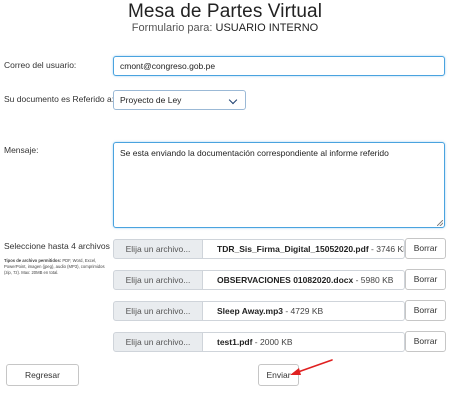 The width and height of the screenshot is (450, 395). Describe the element at coordinates (40, 65) in the screenshot. I see `email-label: Correo del usuario:` at that location.